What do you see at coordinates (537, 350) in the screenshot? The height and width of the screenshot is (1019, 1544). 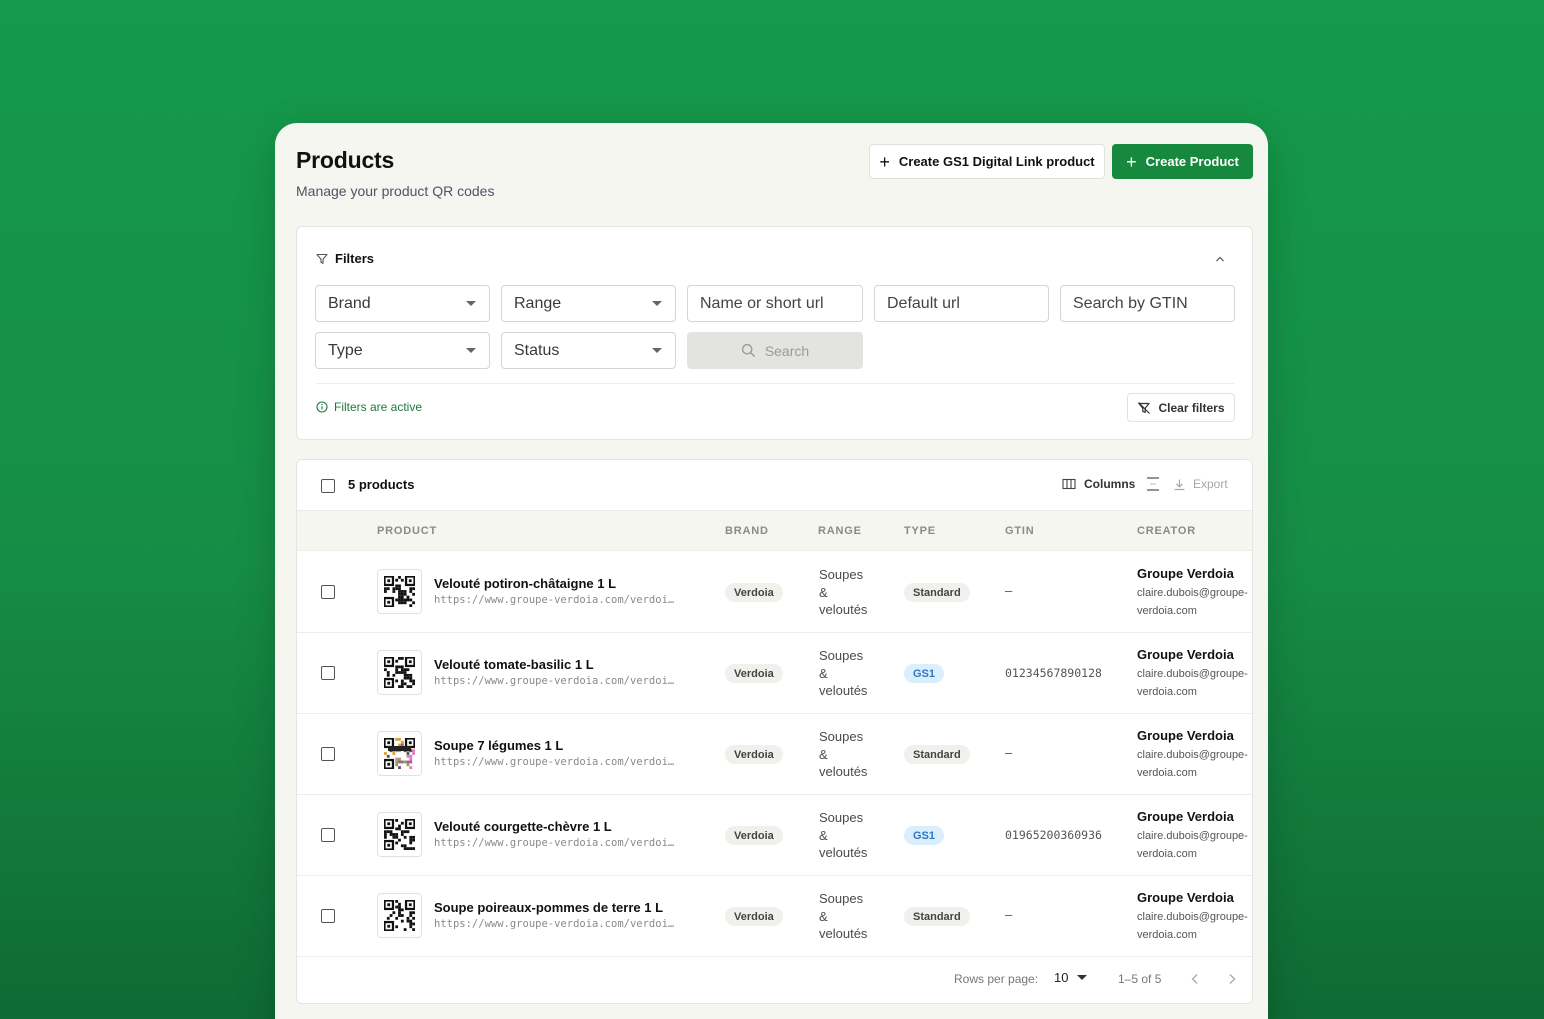 I see `status-select-value: Status` at bounding box center [537, 350].